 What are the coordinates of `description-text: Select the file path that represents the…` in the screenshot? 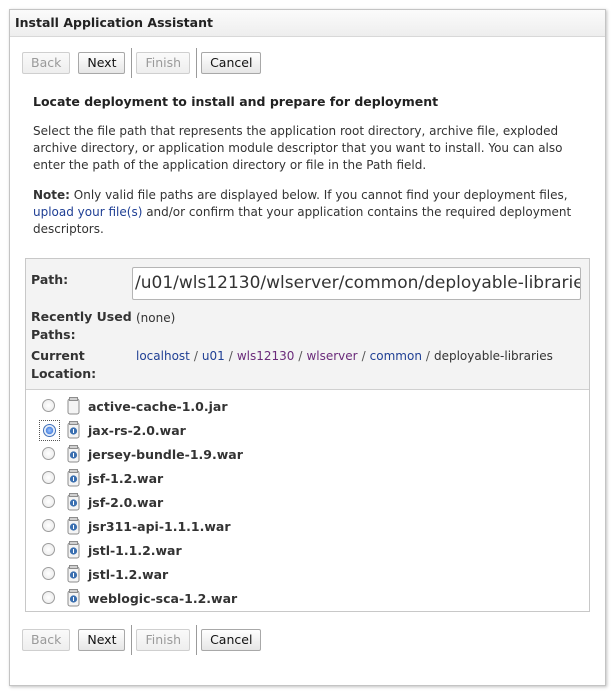 It's located at (298, 148).